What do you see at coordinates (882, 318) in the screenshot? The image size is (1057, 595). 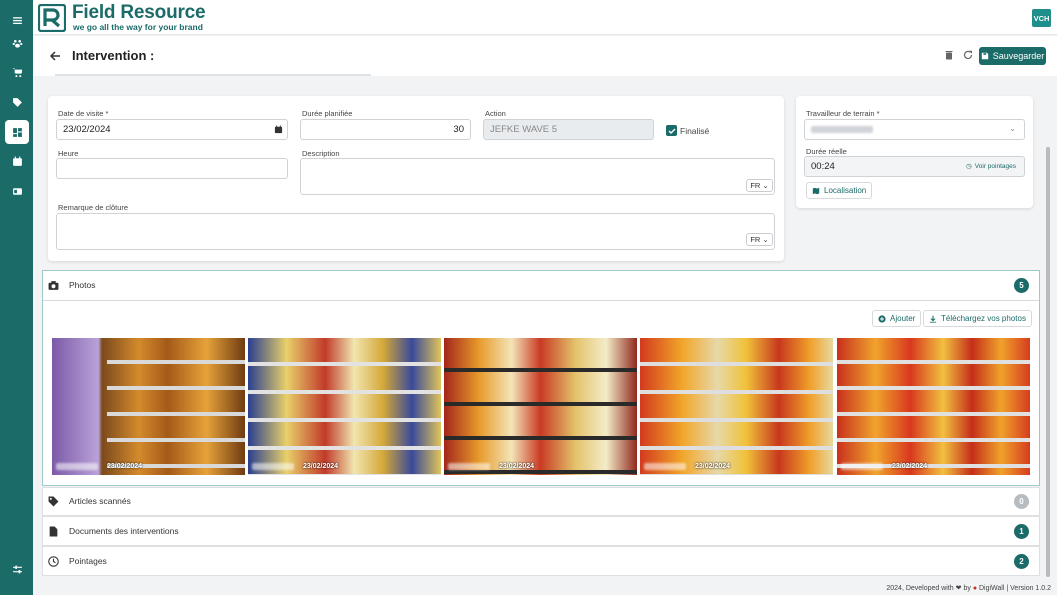 I see `plus-circle-icon` at bounding box center [882, 318].